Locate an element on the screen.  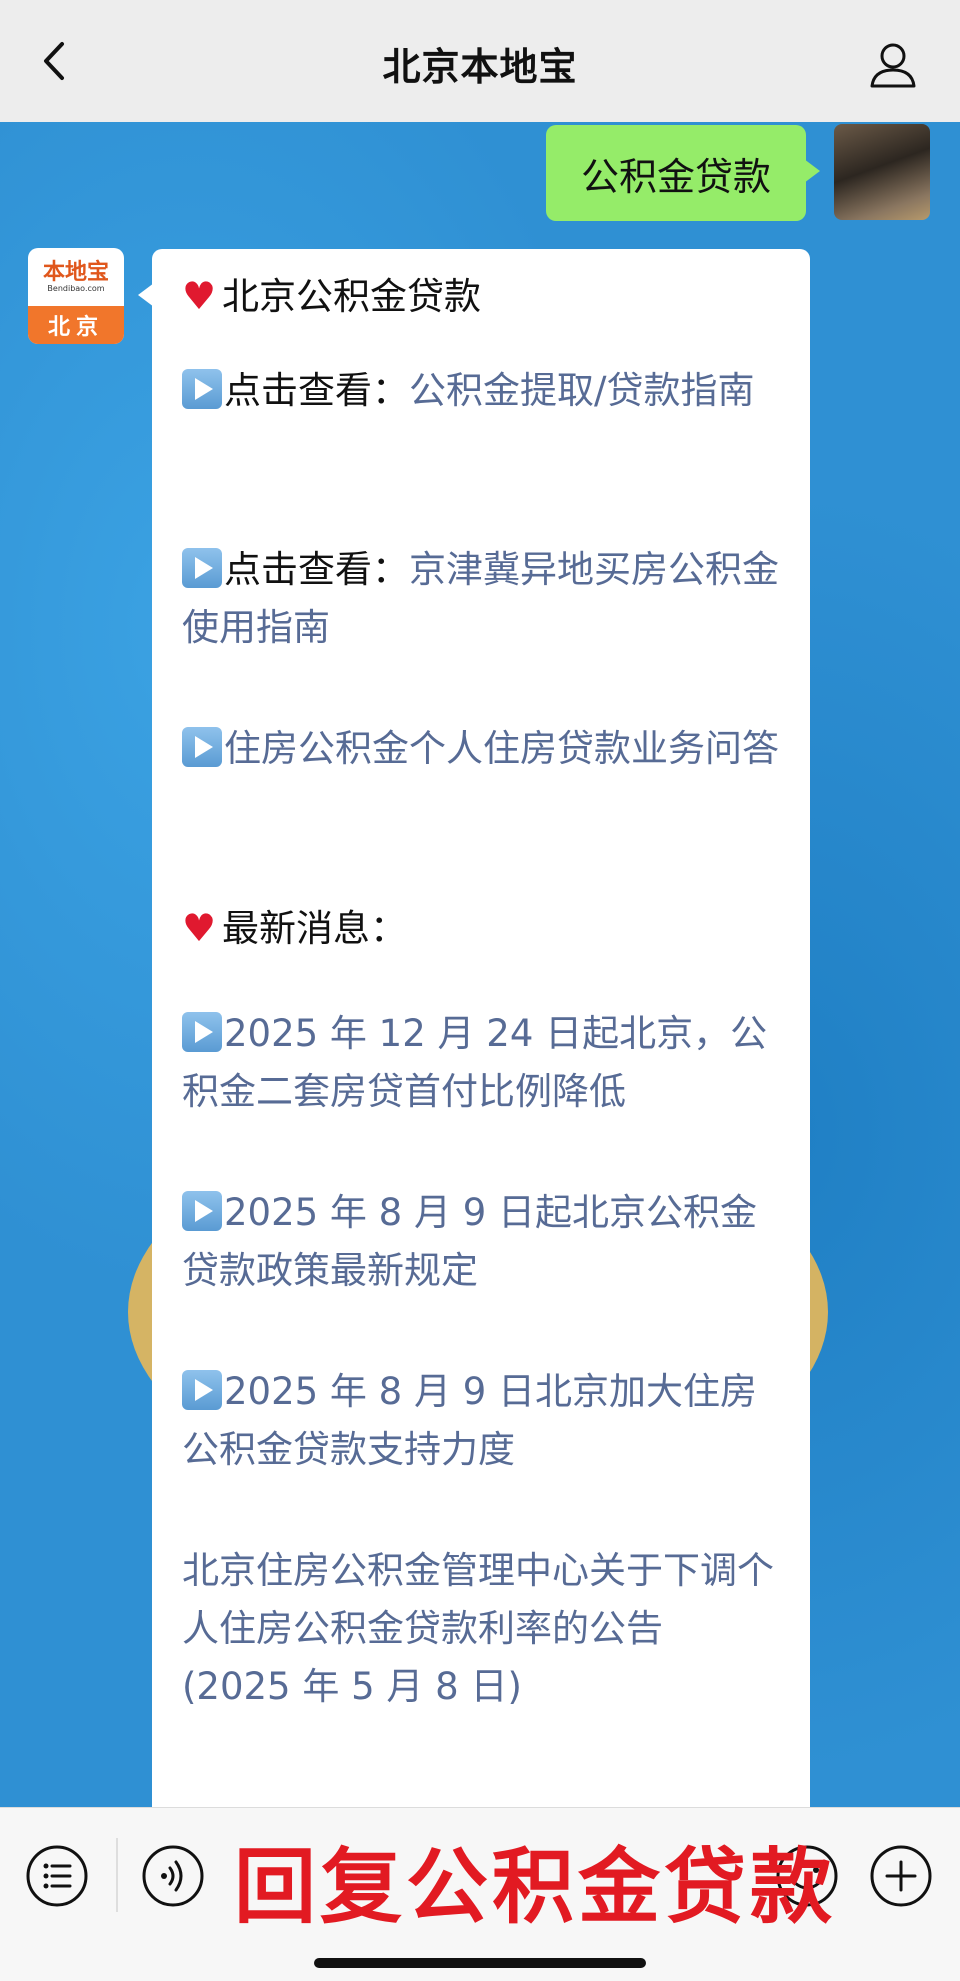
avatar-city-text: 北京 is located at coordinates (76, 325).